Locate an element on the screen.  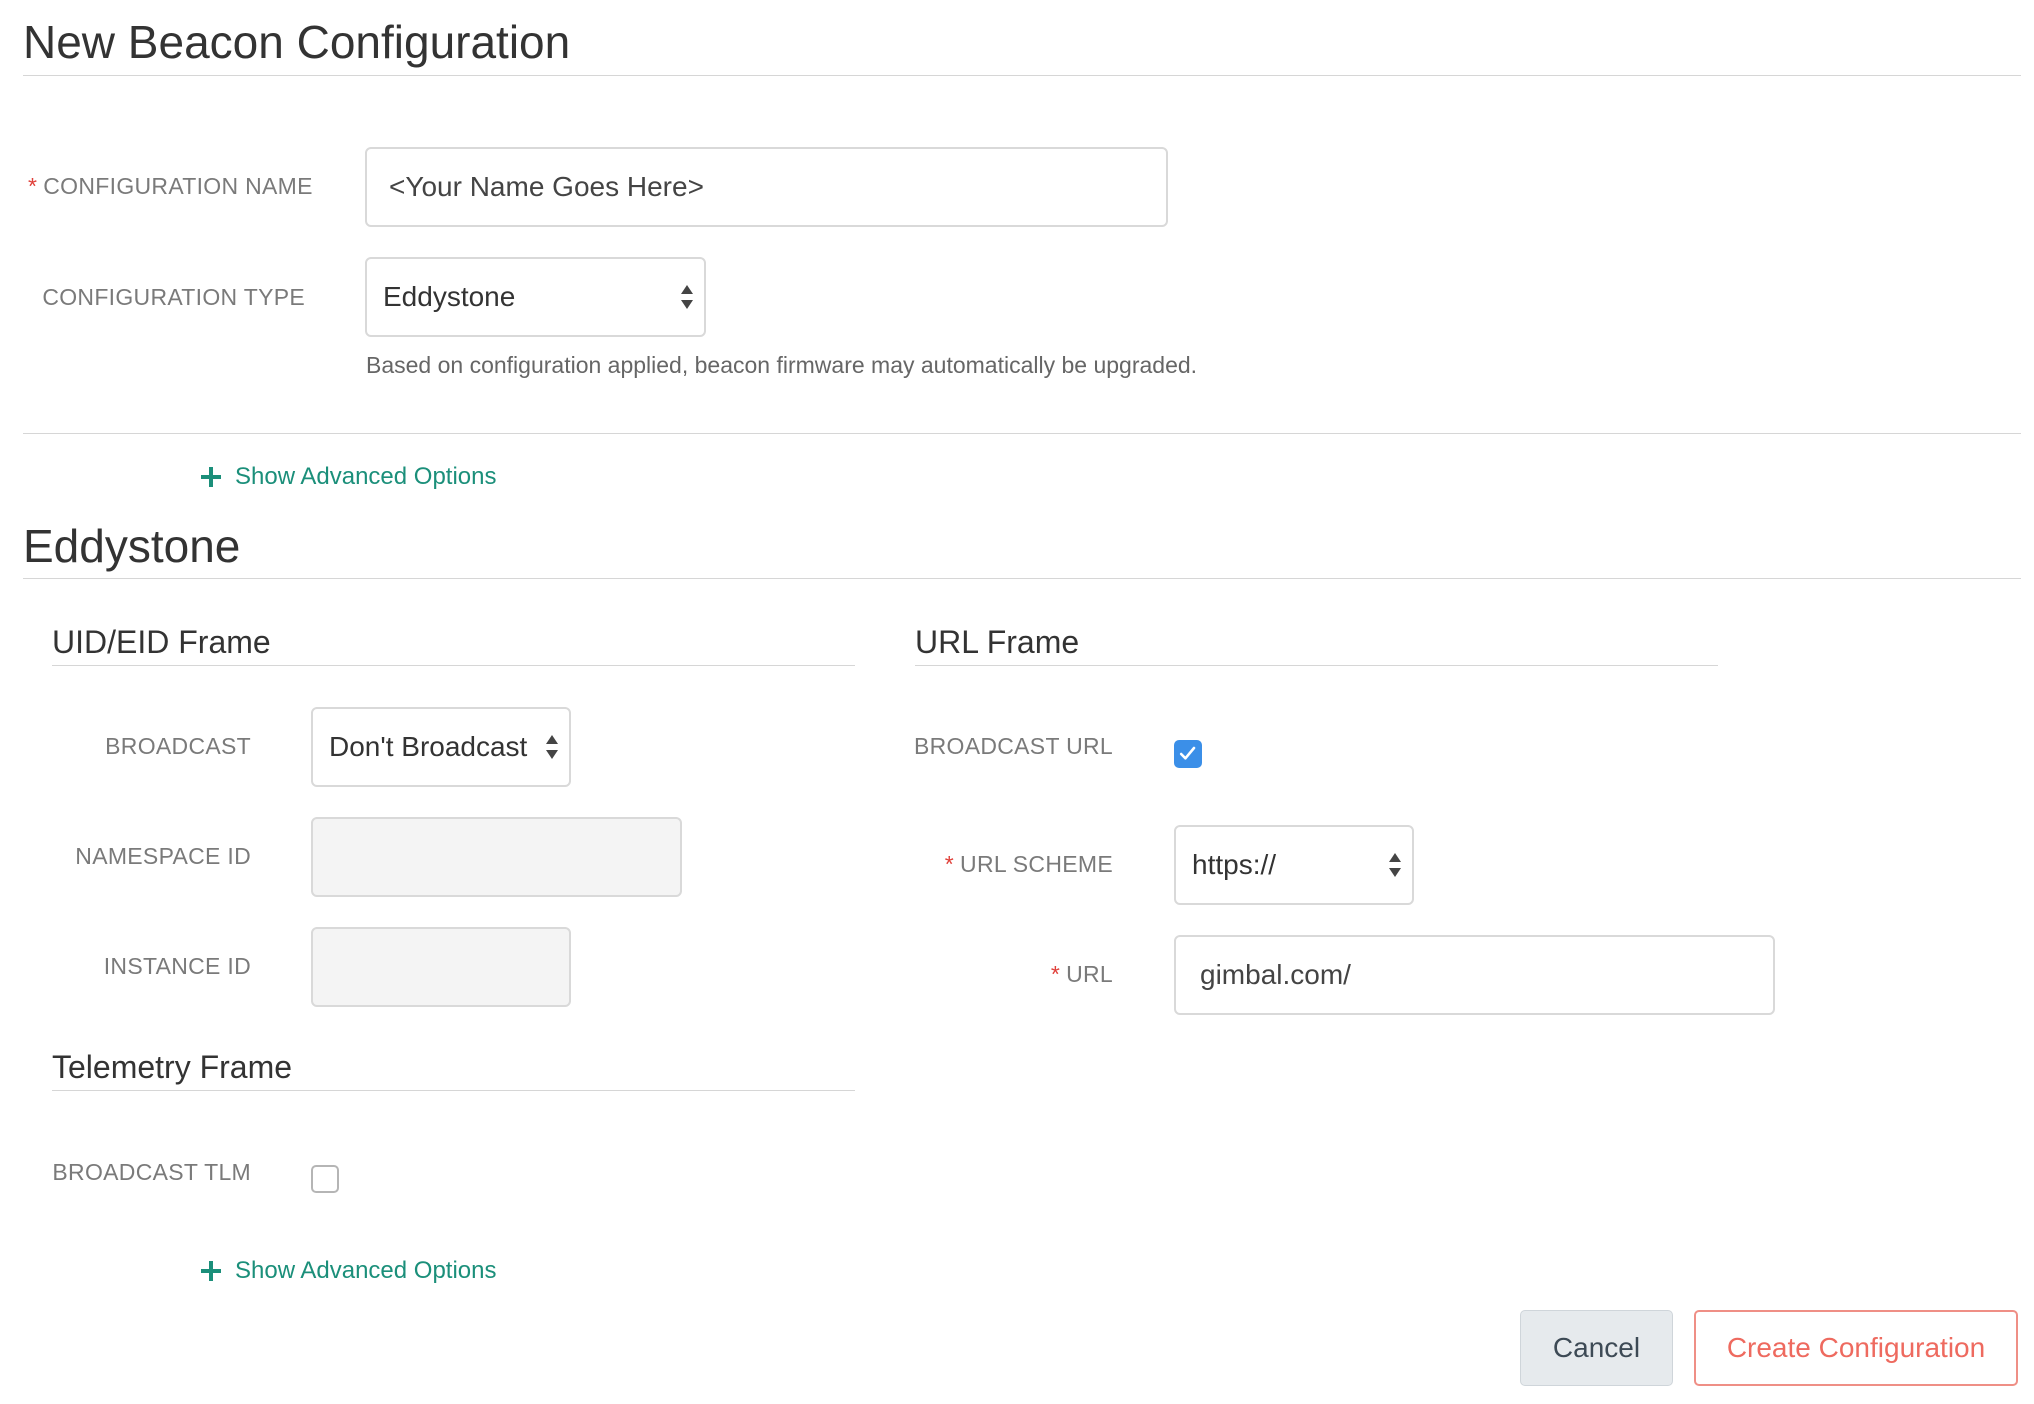
broadcast-select: Don't Broadcast is located at coordinates (441, 747).